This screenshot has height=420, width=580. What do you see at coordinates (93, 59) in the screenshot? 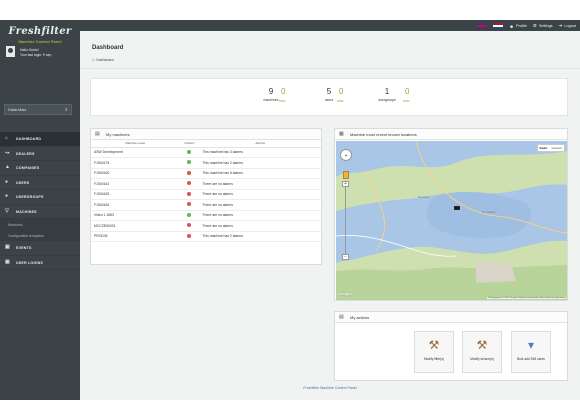
I see `home-icon: ⌂` at bounding box center [93, 59].